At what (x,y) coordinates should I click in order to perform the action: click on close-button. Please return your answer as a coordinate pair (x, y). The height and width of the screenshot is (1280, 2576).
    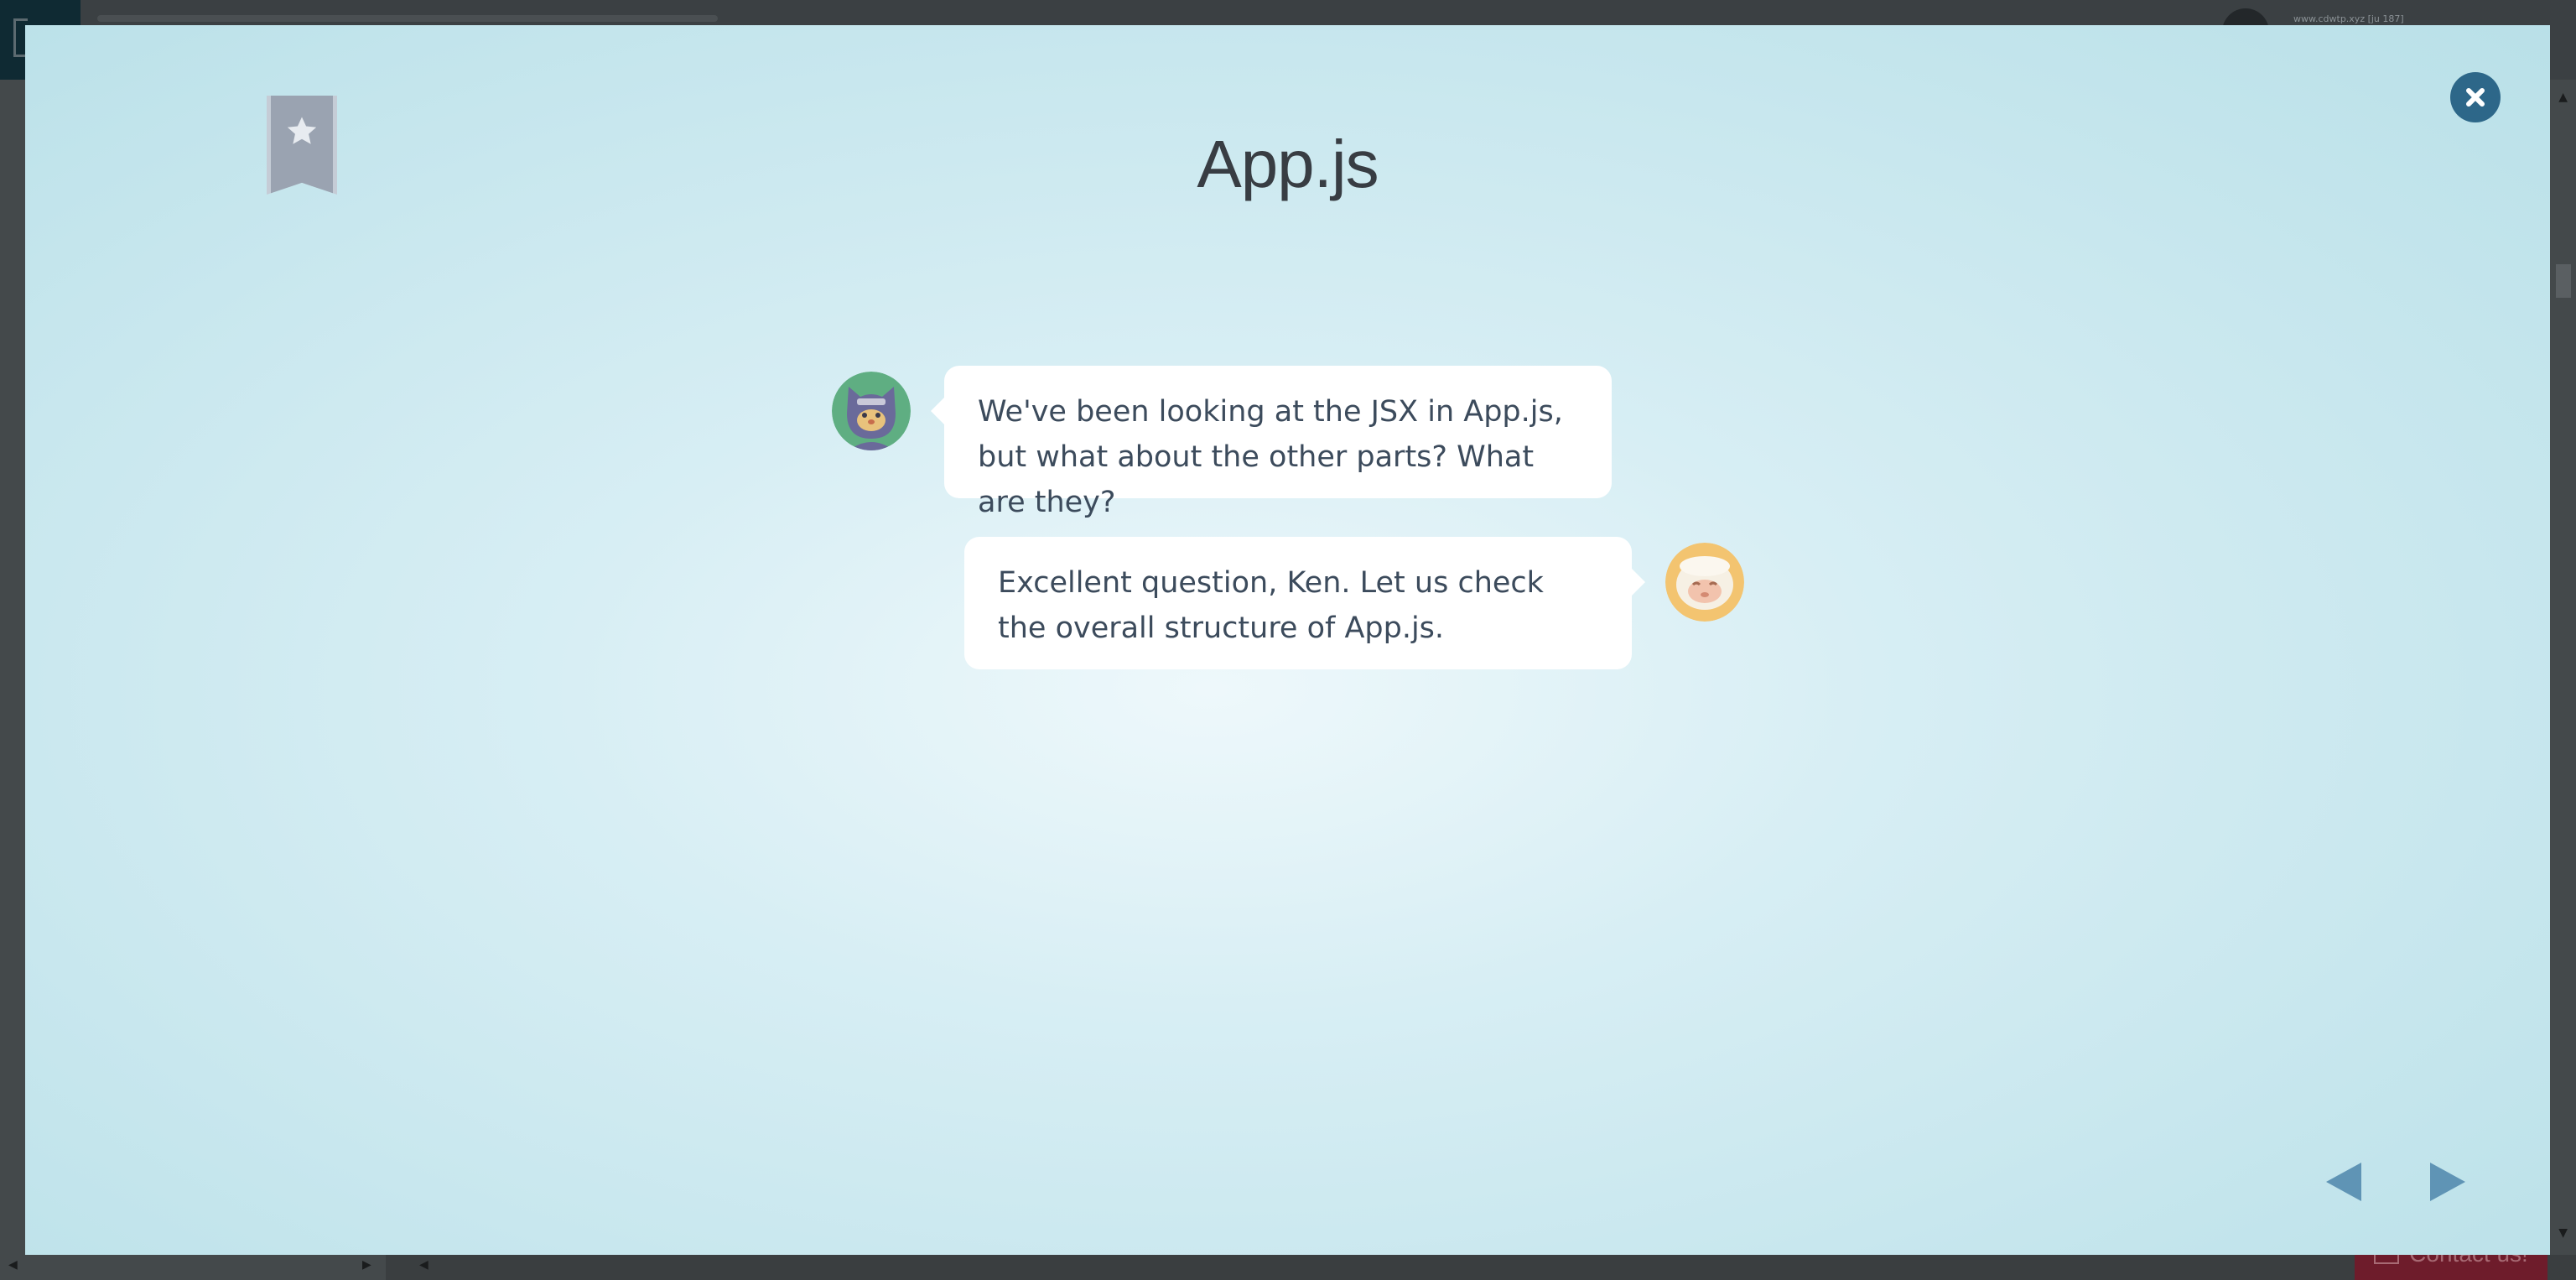
    Looking at the image, I should click on (2475, 97).